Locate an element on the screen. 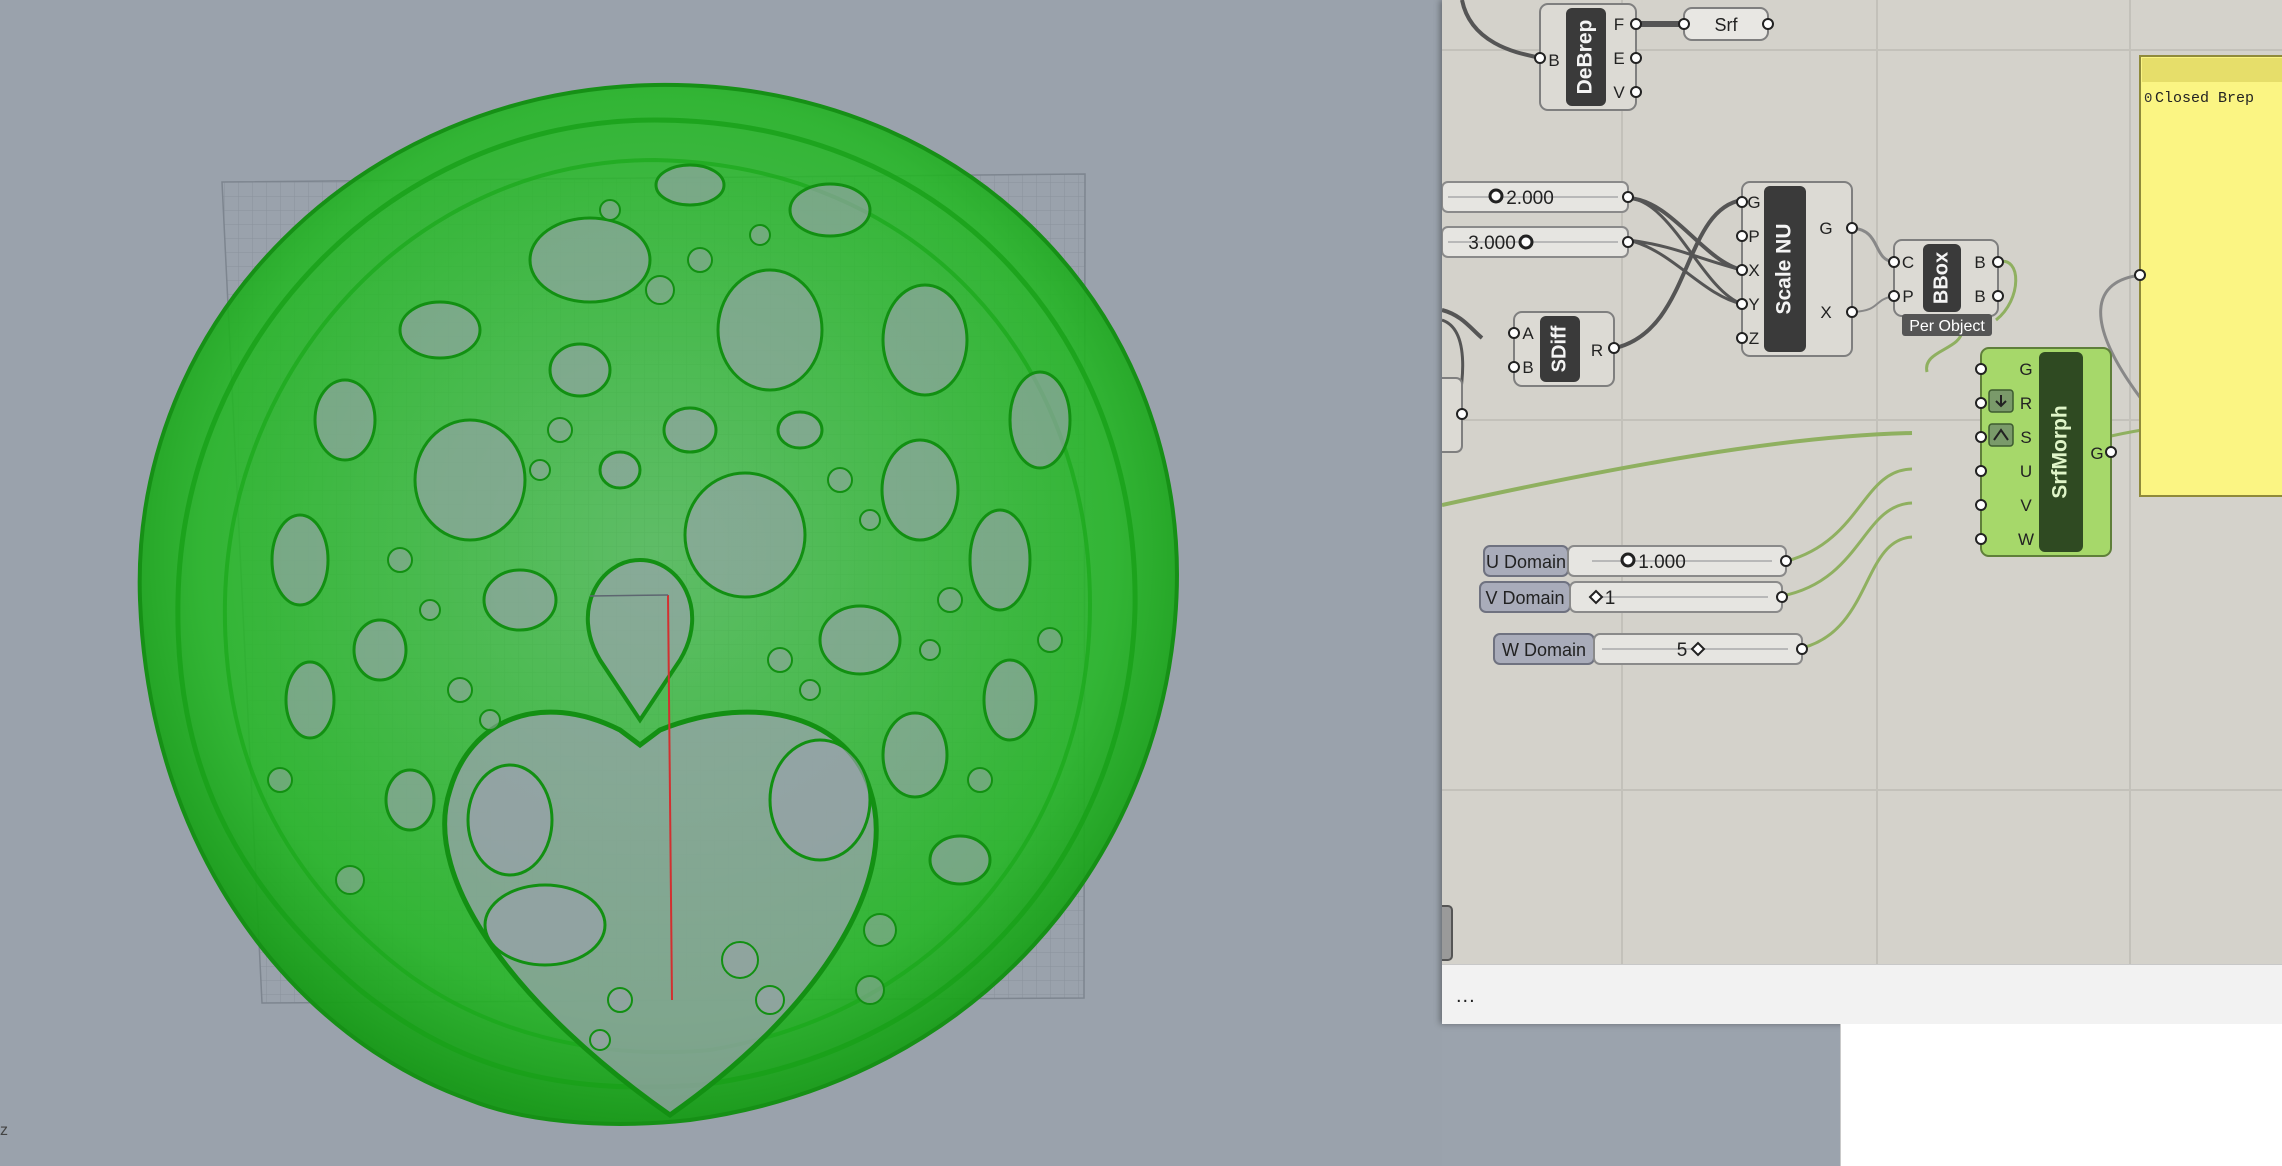  u-domain-label: U Domain is located at coordinates (1526, 562).